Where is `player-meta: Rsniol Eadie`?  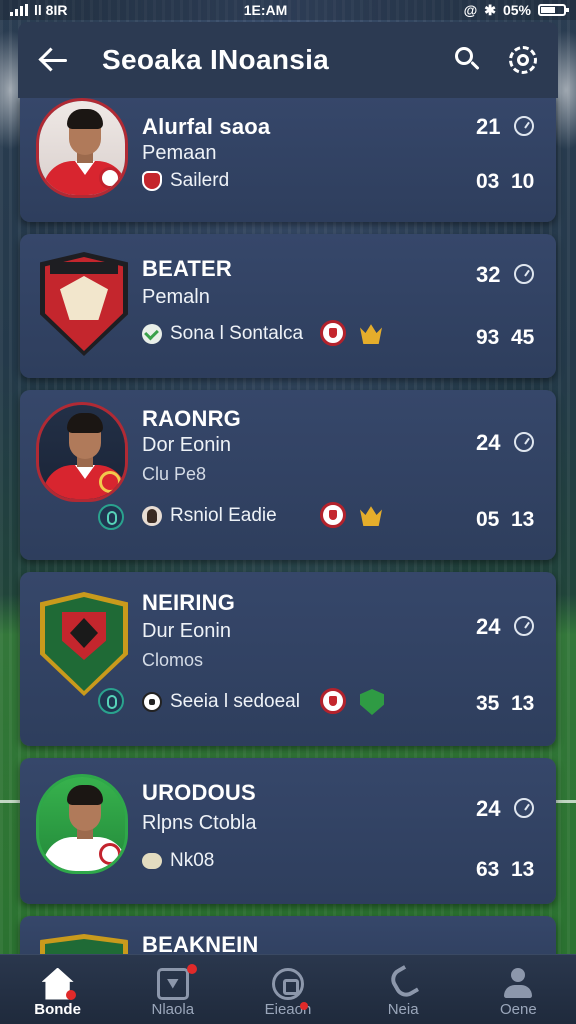
player-meta: Rsniol Eadie is located at coordinates (209, 516).